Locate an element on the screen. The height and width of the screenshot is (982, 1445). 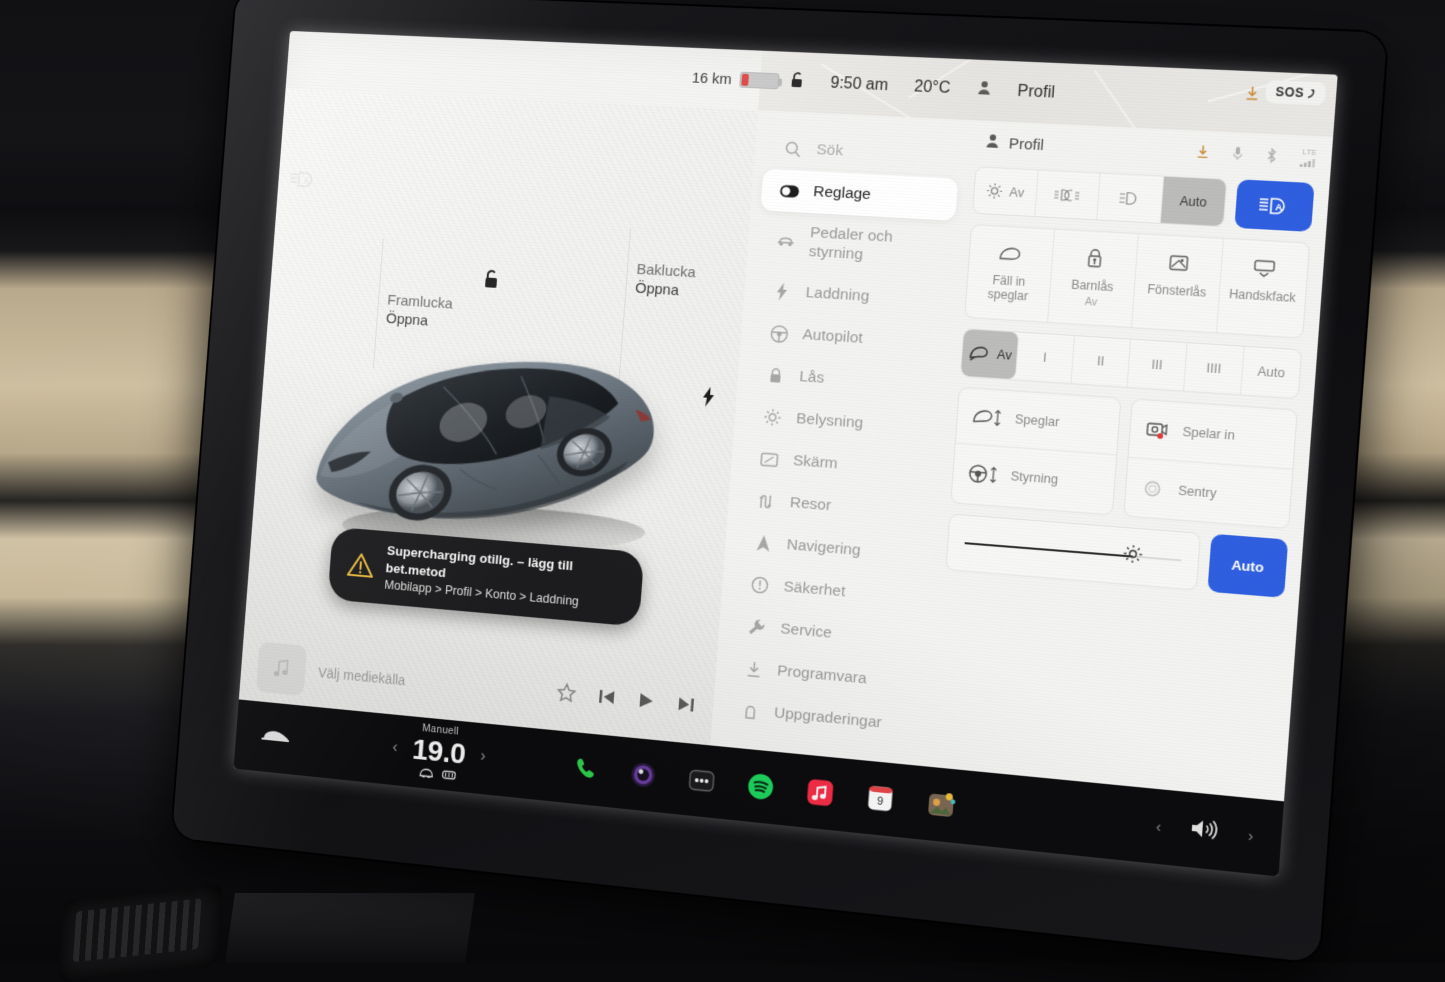
wiper-icon is located at coordinates (979, 354).